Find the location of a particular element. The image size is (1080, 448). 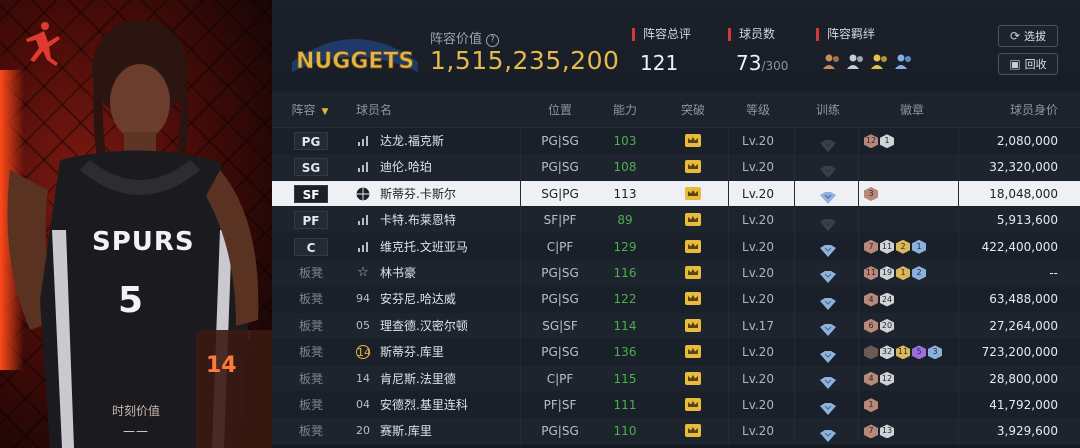

badge-group: 7 11 2 1 is located at coordinates (895, 247).